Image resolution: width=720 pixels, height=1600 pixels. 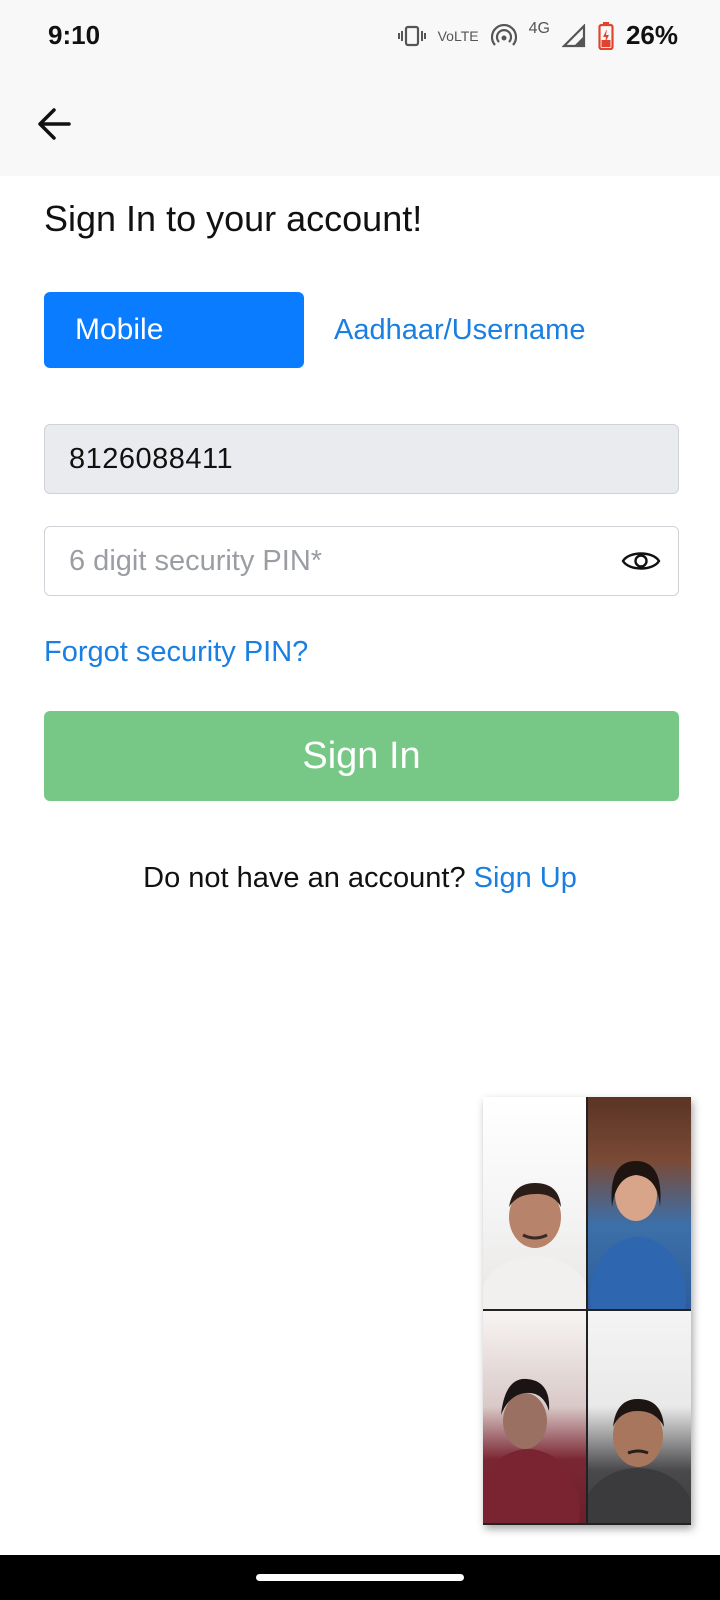 What do you see at coordinates (304, 878) in the screenshot?
I see `signup-prompt: Do not have an account?` at bounding box center [304, 878].